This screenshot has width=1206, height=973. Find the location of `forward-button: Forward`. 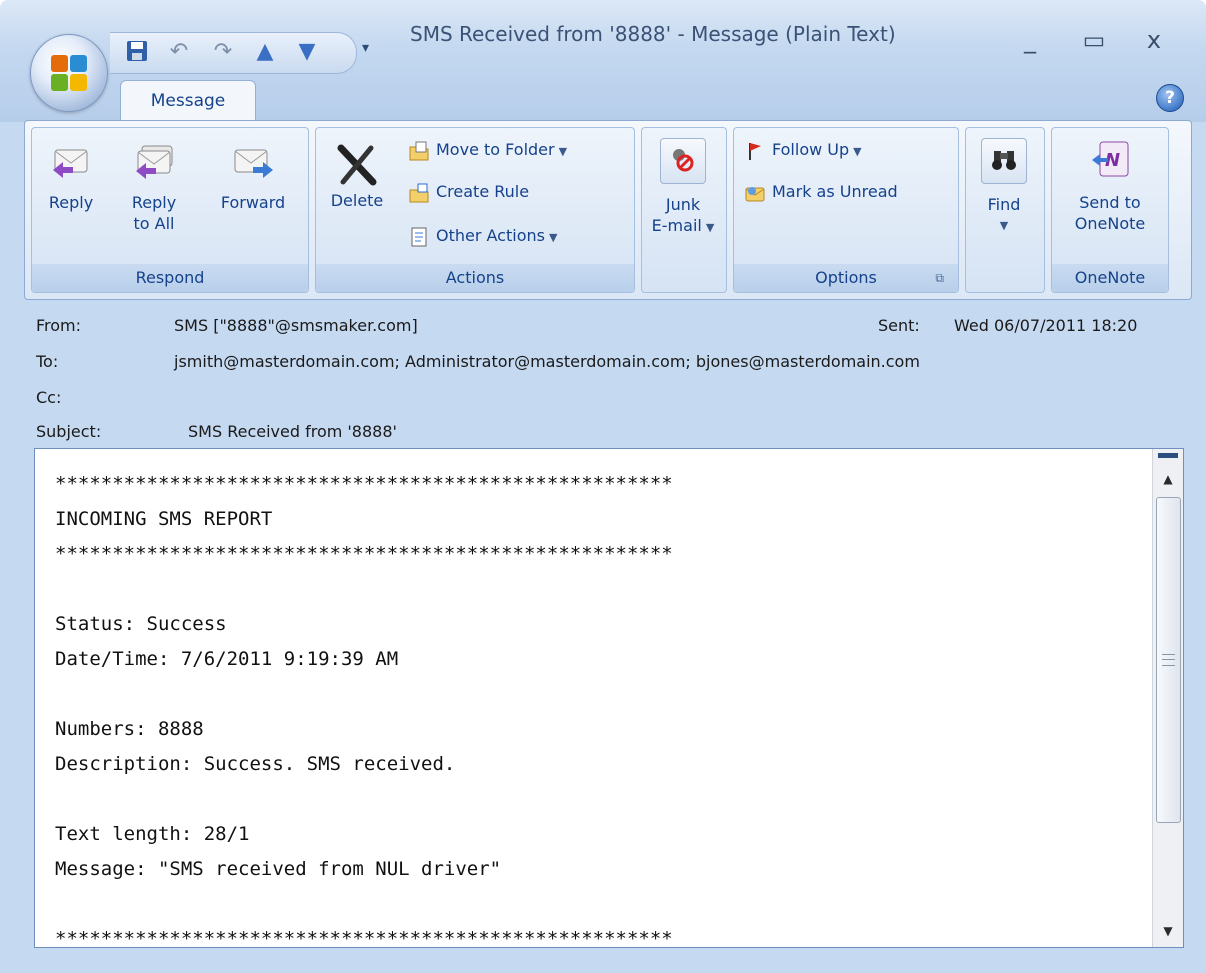

forward-button: Forward is located at coordinates (253, 175).